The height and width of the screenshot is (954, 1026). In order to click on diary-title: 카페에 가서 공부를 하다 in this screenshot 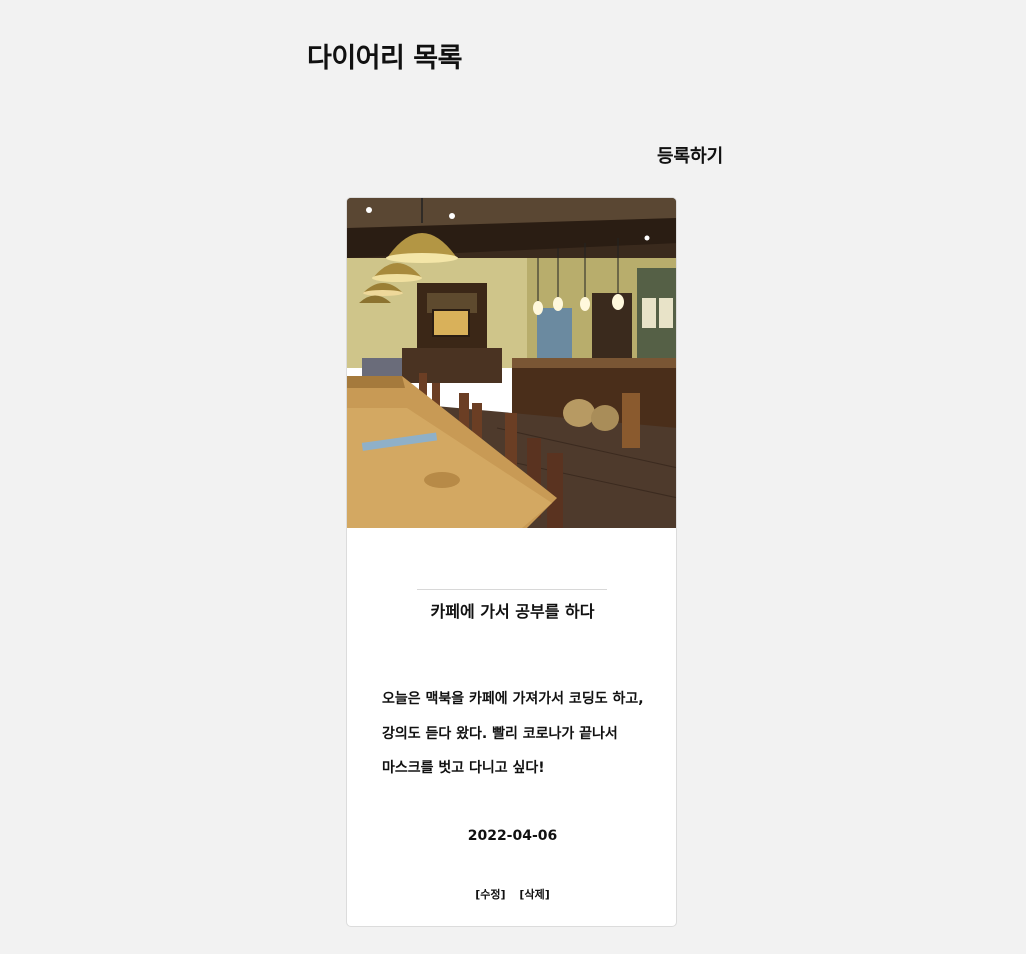, I will do `click(512, 611)`.